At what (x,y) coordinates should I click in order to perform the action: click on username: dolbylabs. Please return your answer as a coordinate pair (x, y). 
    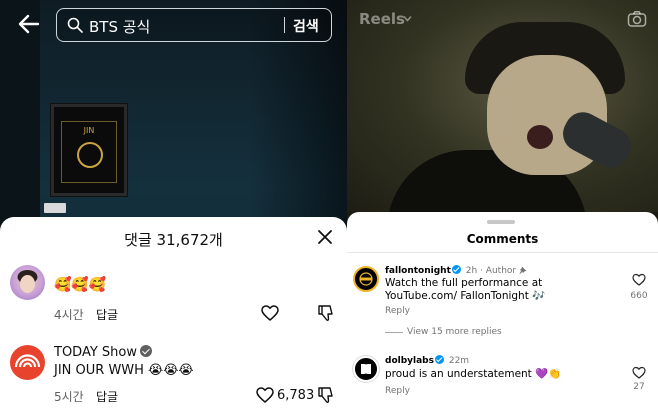
    Looking at the image, I should click on (409, 361).